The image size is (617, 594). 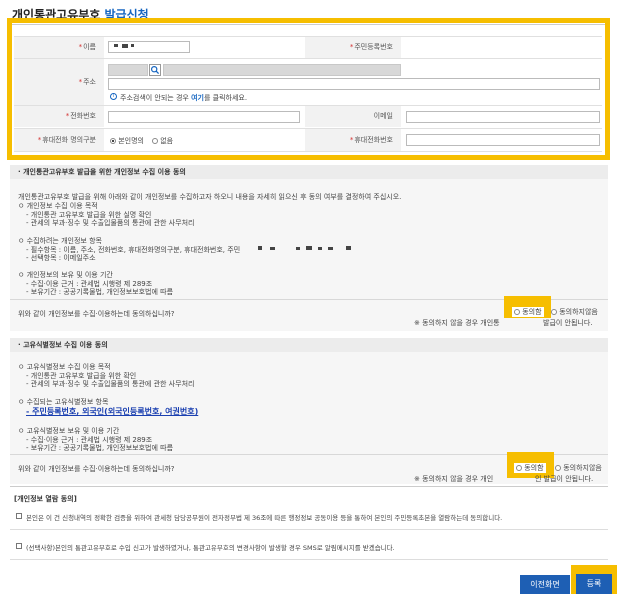 What do you see at coordinates (457, 323) in the screenshot?
I see `privacy-note-left: ※ 동의하지 않을 경우 개인통` at bounding box center [457, 323].